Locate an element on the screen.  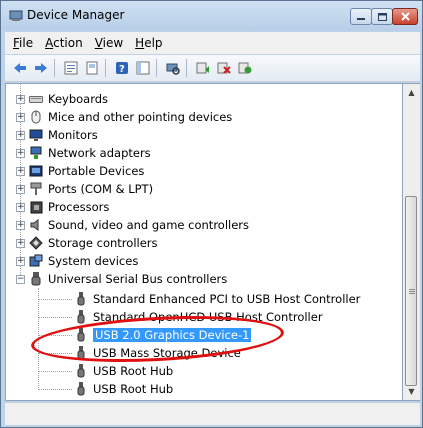
mouse-icon is located at coordinates (36, 117).